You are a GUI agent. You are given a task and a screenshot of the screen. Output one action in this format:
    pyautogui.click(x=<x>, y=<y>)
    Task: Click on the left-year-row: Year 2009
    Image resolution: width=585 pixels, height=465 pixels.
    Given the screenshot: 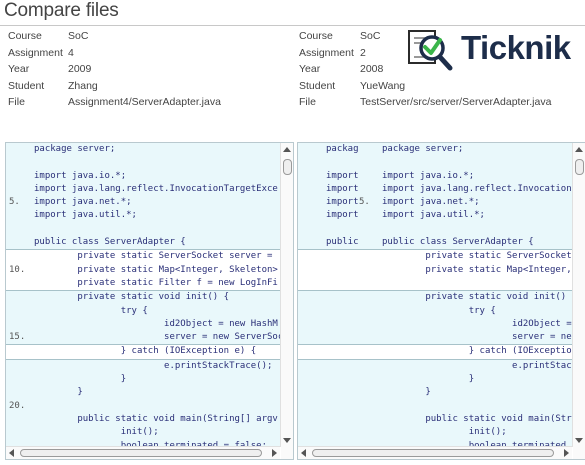 What is the action you would take?
    pyautogui.click(x=114, y=69)
    